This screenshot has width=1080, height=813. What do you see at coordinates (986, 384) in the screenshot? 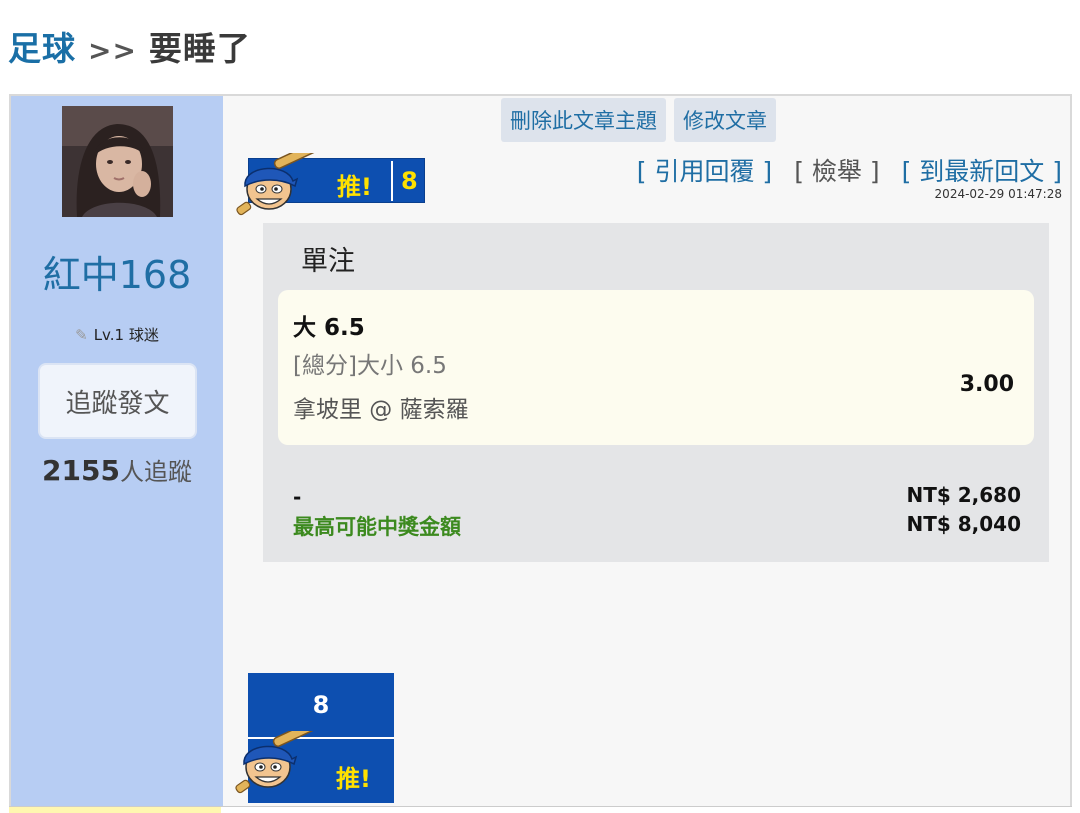
I see `bet-odds: 3.00` at bounding box center [986, 384].